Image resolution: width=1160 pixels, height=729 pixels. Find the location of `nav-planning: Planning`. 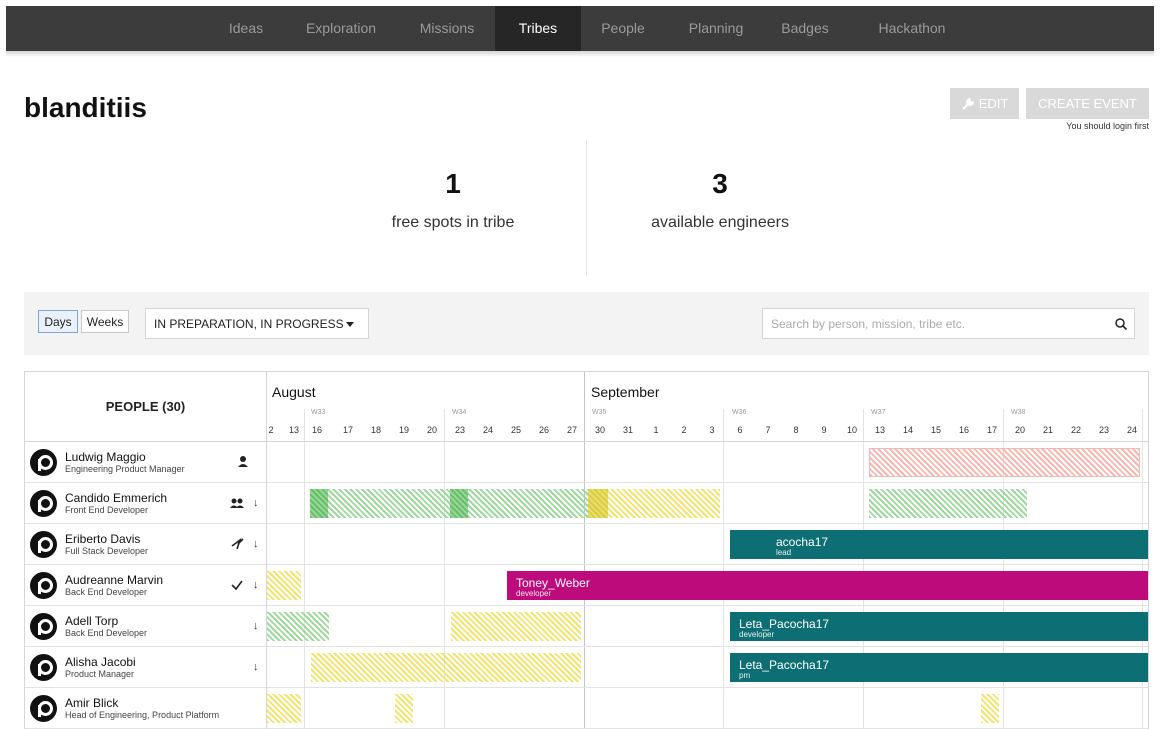

nav-planning: Planning is located at coordinates (716, 28).